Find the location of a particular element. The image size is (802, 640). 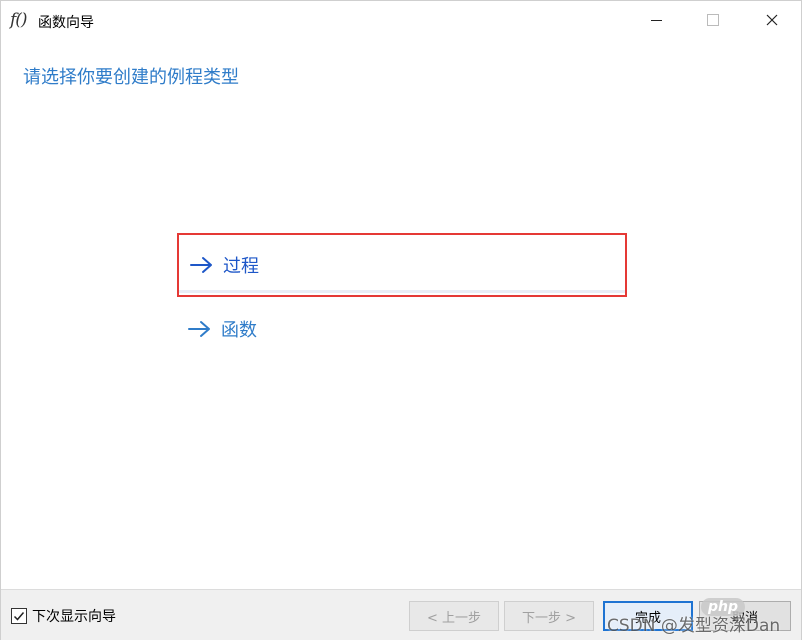

checkbox-box is located at coordinates (19, 616).